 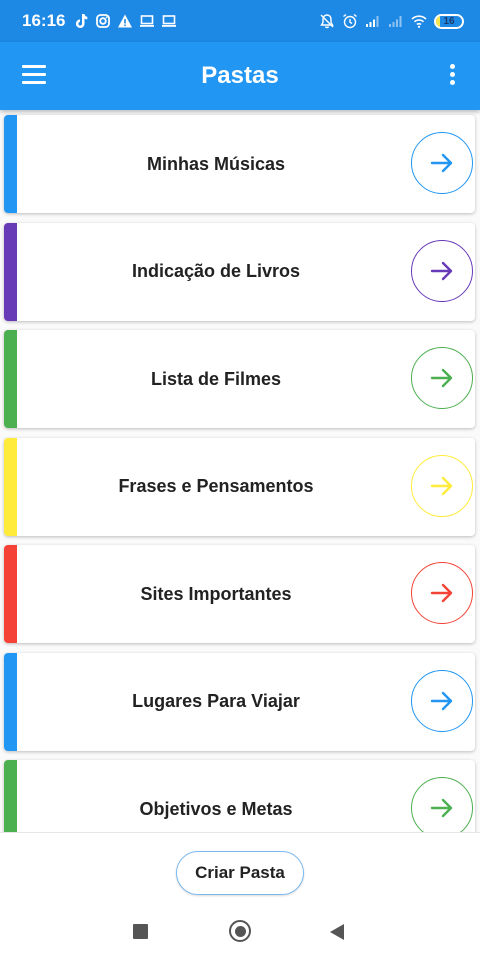 I want to click on battery-fill, so click(x=438, y=21).